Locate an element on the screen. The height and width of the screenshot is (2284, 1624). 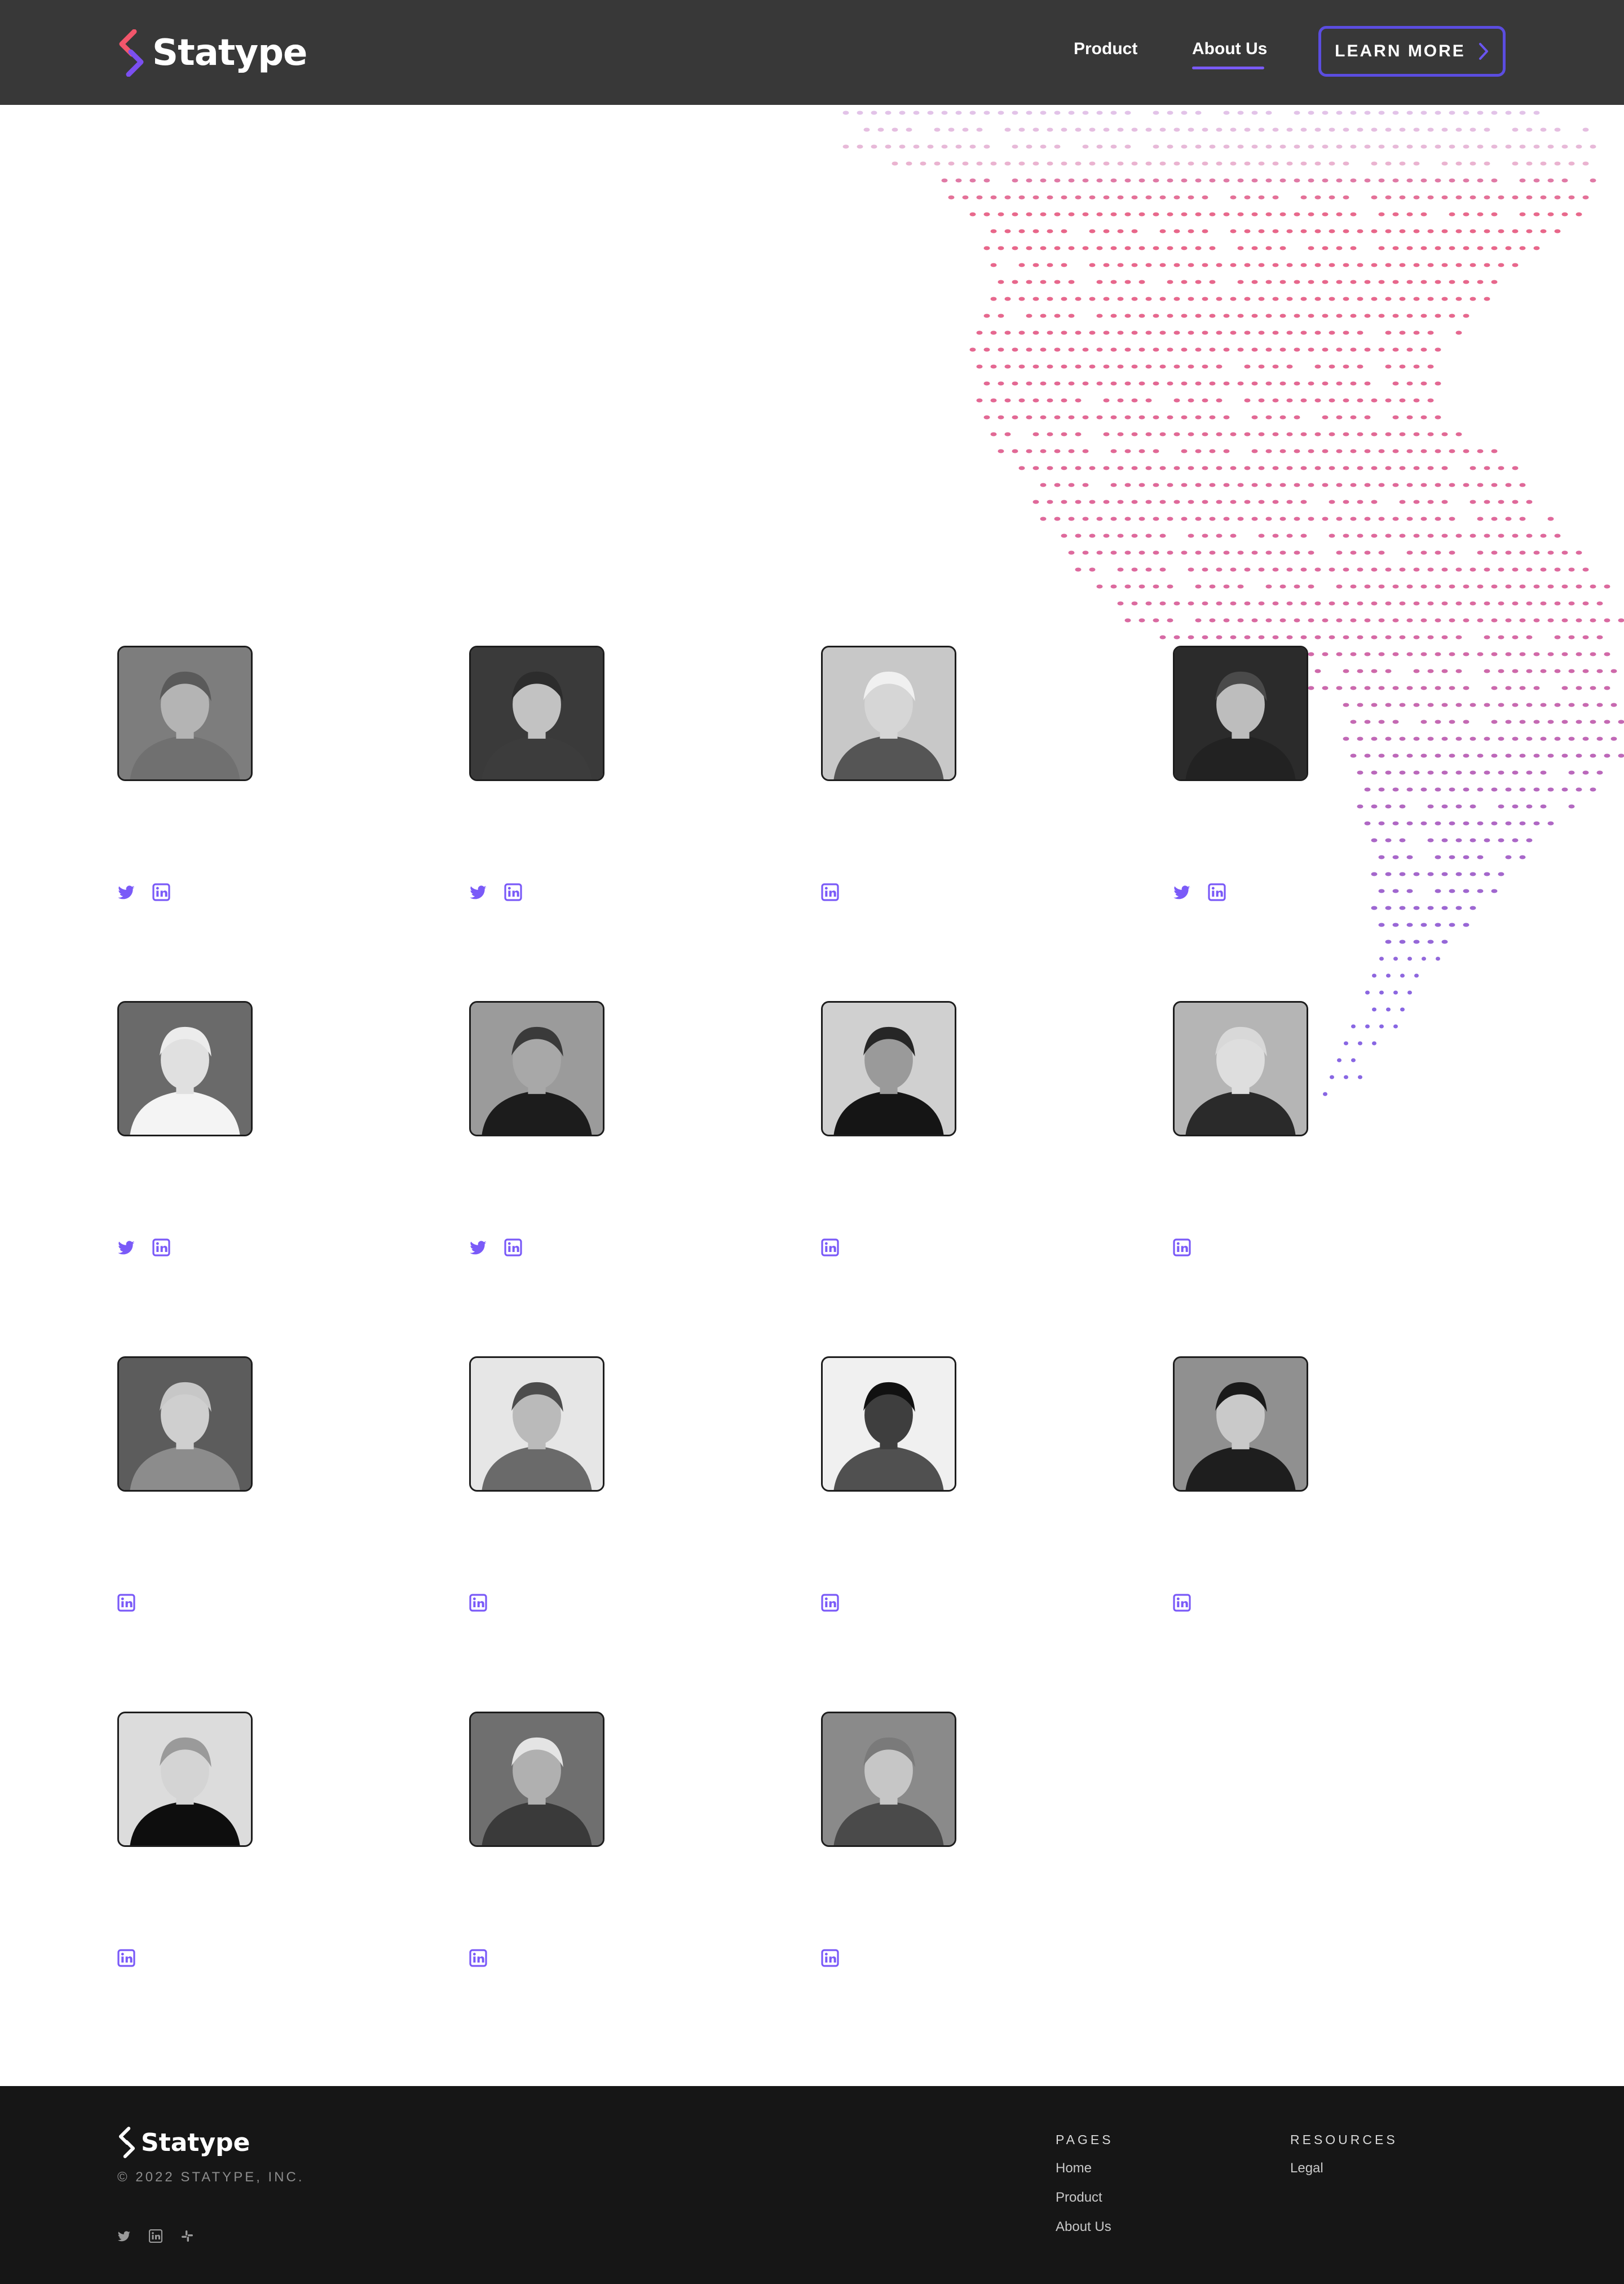
nav-about-us: About Us is located at coordinates (1229, 49).